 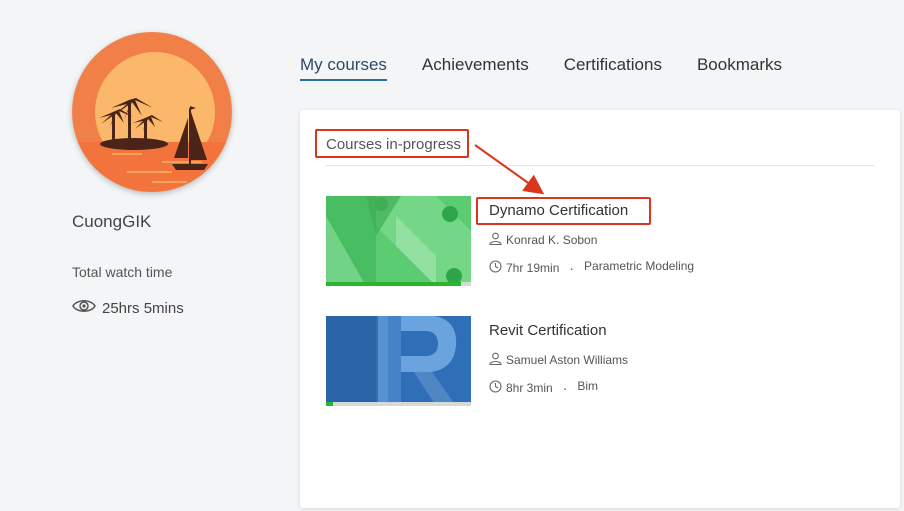 I want to click on course-title-revit: Revit Certification, so click(x=548, y=330).